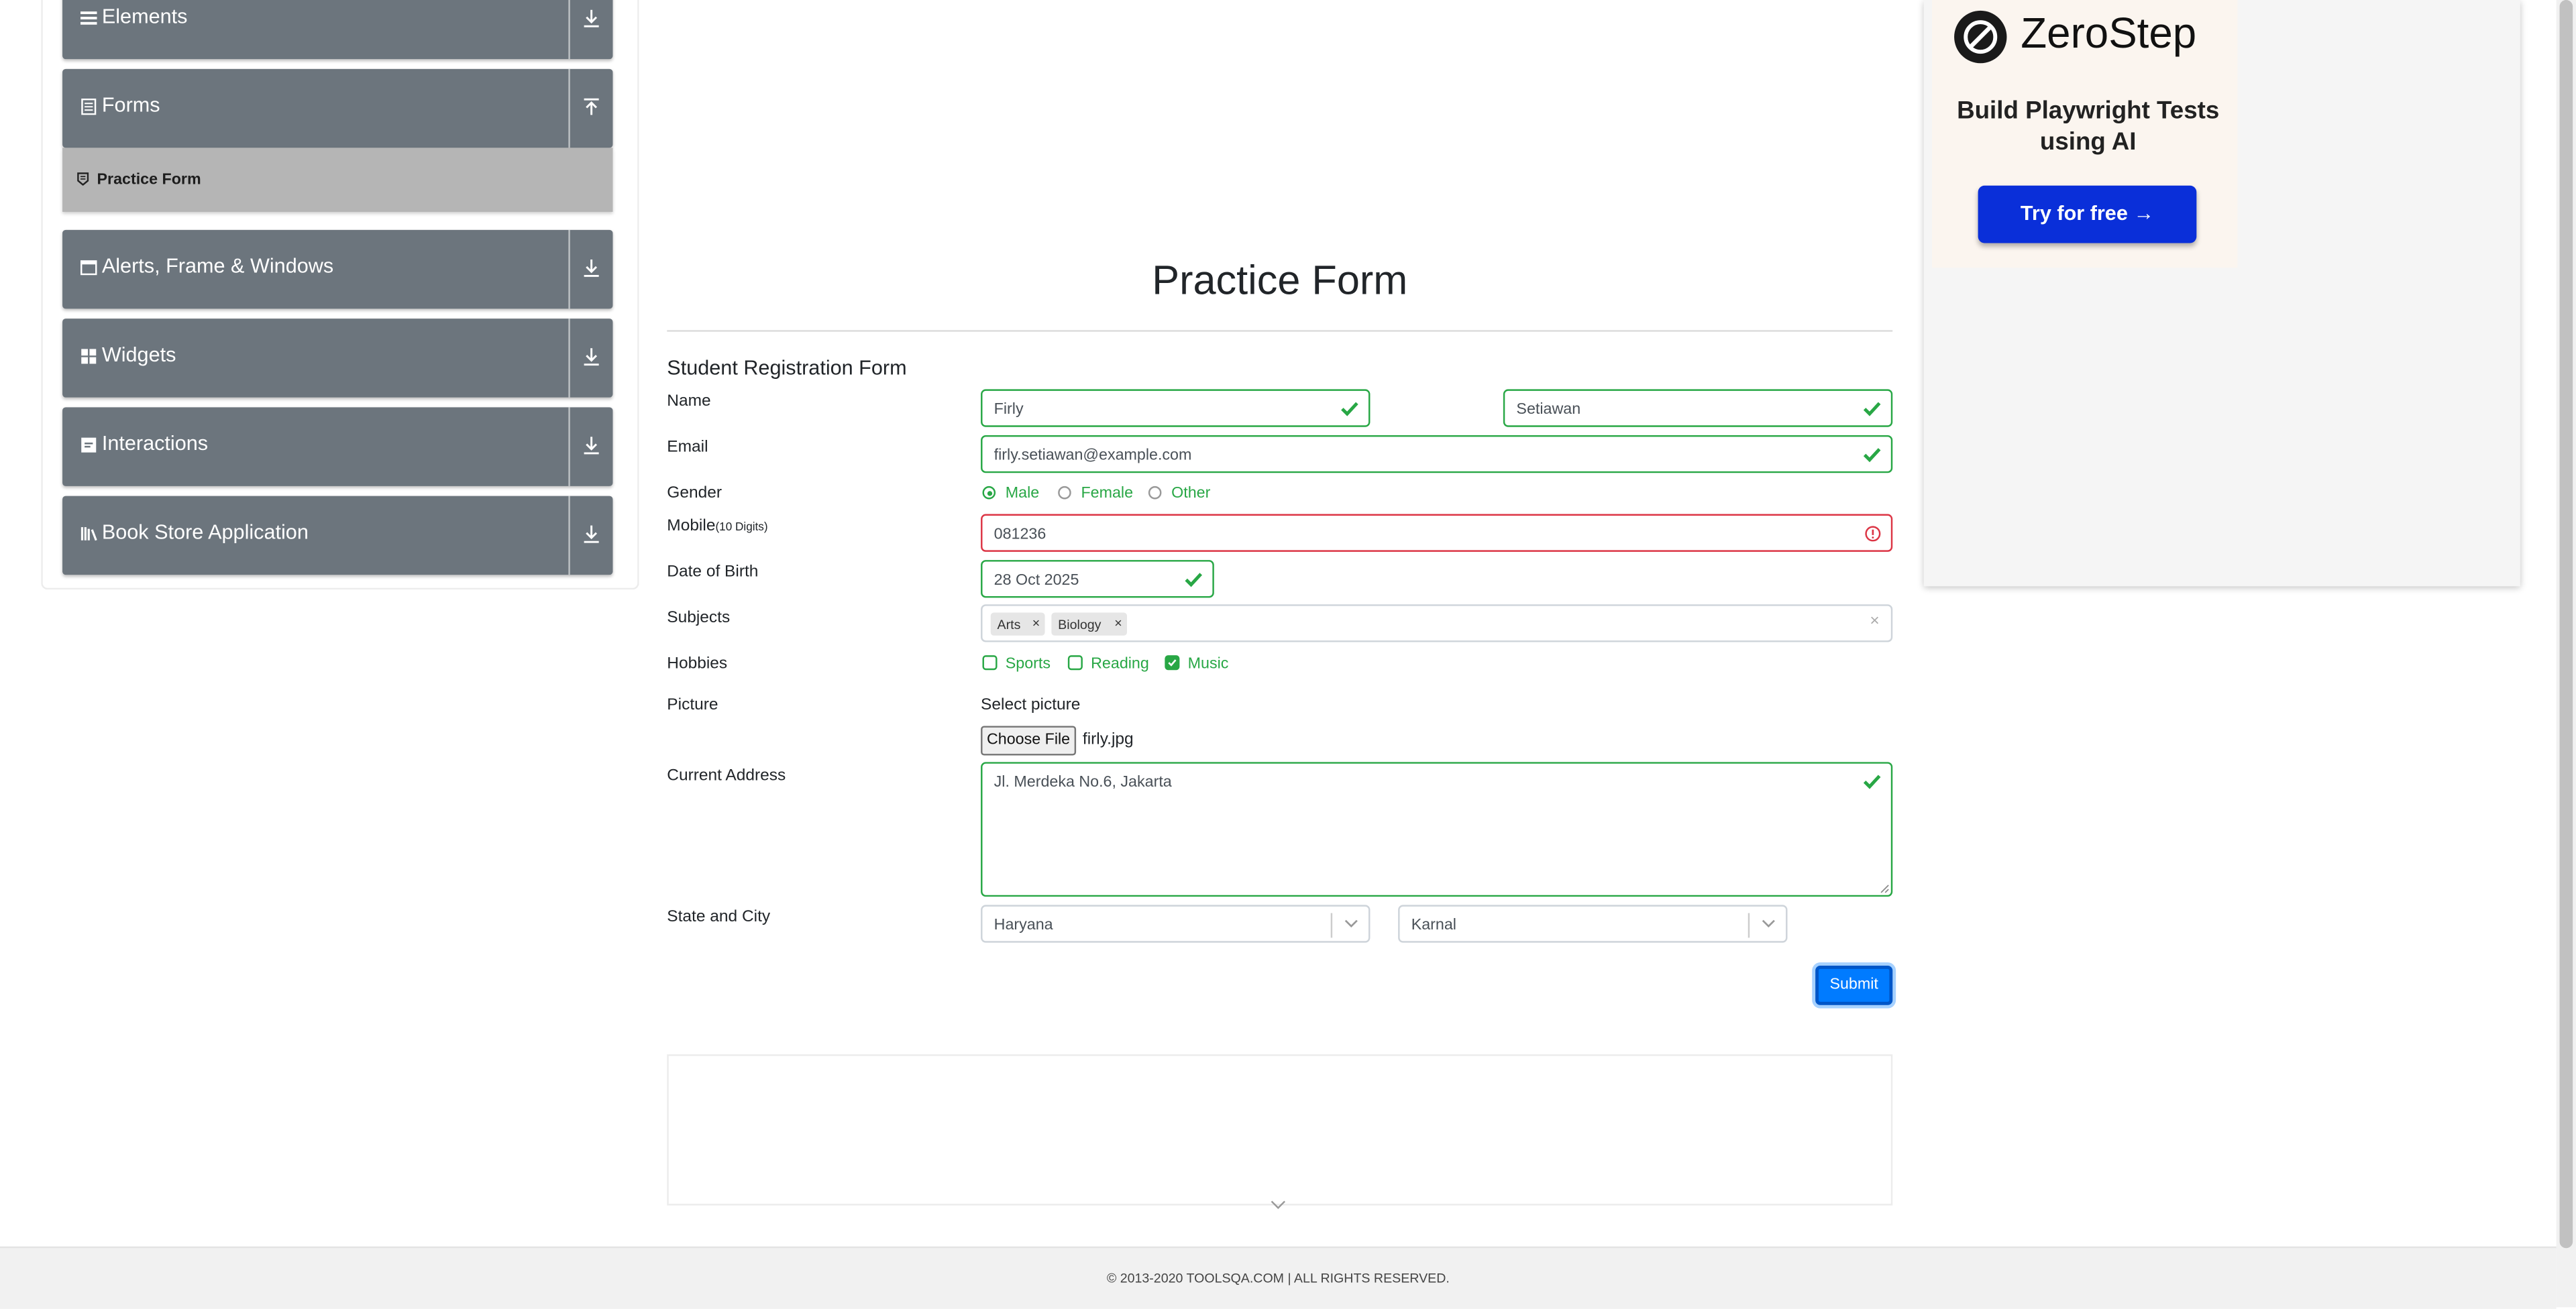 The height and width of the screenshot is (1309, 2576). I want to click on ad-placeholder, so click(1280, 1130).